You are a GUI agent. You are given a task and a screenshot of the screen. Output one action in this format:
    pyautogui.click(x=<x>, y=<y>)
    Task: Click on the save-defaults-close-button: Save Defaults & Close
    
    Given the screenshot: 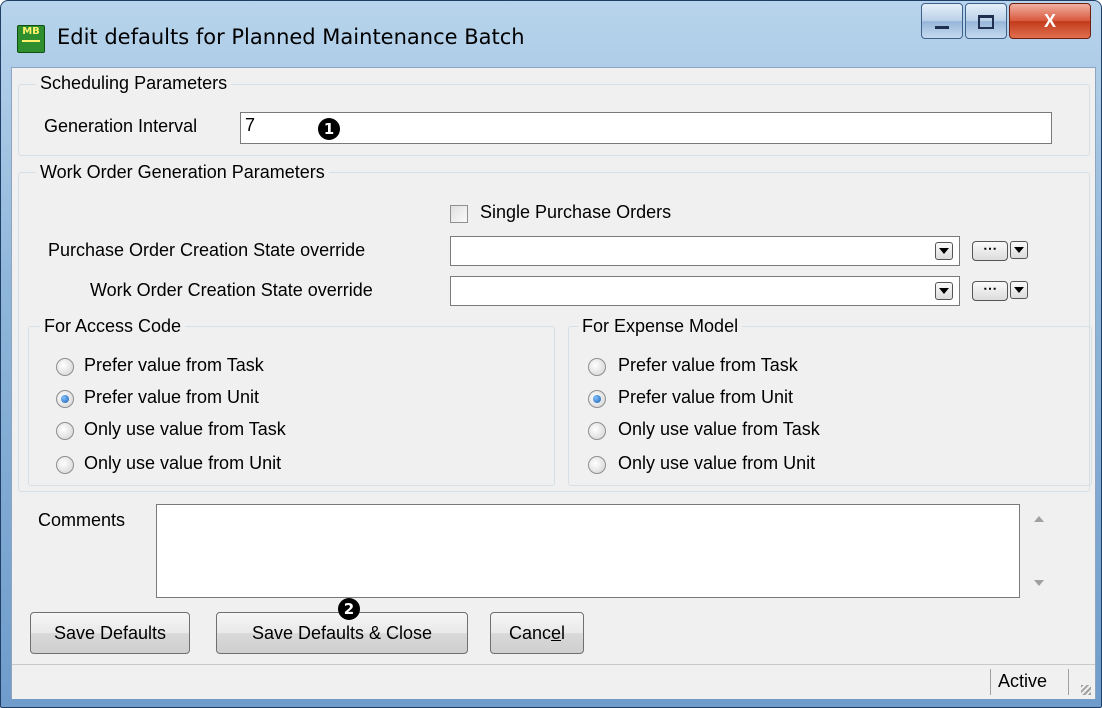 What is the action you would take?
    pyautogui.click(x=342, y=633)
    